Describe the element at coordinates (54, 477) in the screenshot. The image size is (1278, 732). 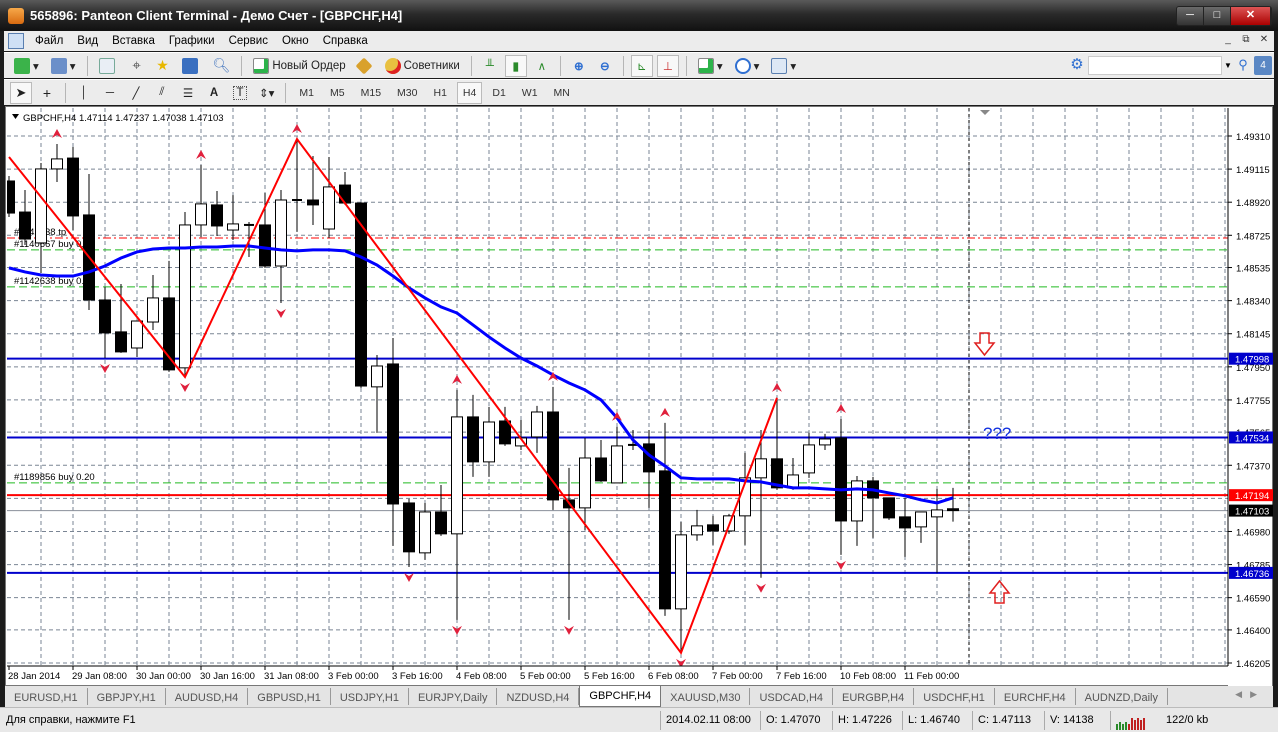
I see `order-label: #1189856 buy 0.20` at that location.